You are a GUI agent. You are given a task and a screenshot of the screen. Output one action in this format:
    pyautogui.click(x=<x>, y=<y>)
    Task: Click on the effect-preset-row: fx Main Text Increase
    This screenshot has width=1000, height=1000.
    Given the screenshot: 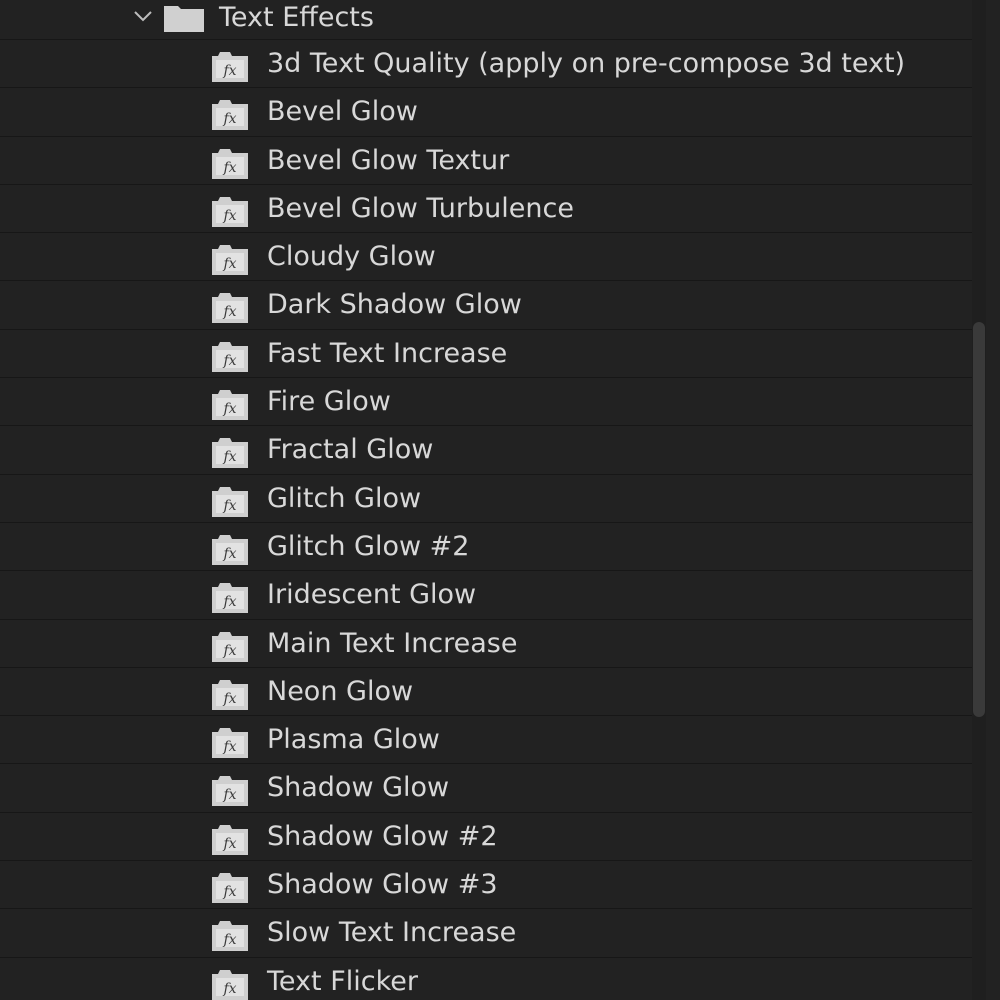 What is the action you would take?
    pyautogui.click(x=493, y=644)
    